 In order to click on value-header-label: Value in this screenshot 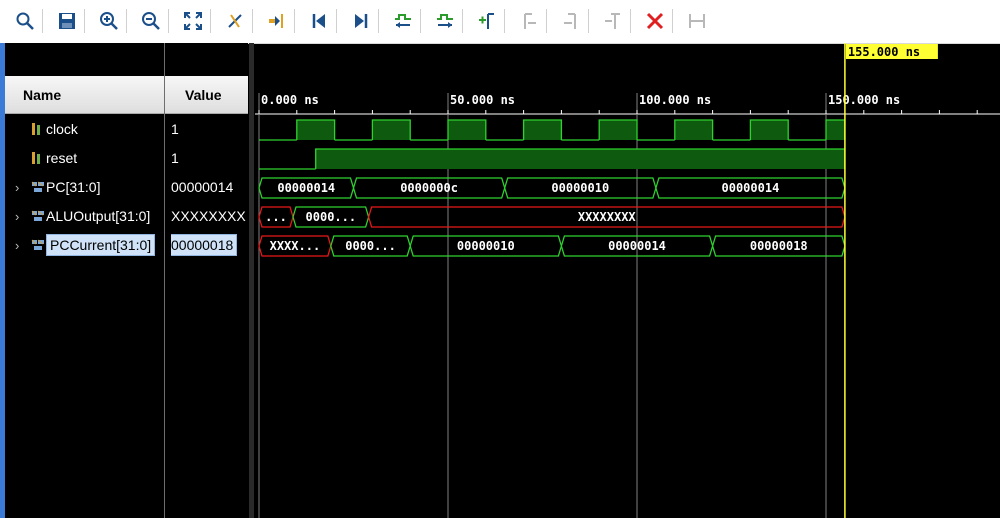, I will do `click(203, 94)`.